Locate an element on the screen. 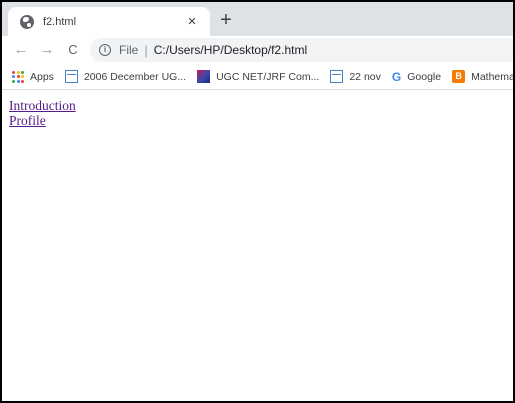 The width and height of the screenshot is (515, 403). url-text: C:/Users/HP/Desktop/f2.html is located at coordinates (230, 50).